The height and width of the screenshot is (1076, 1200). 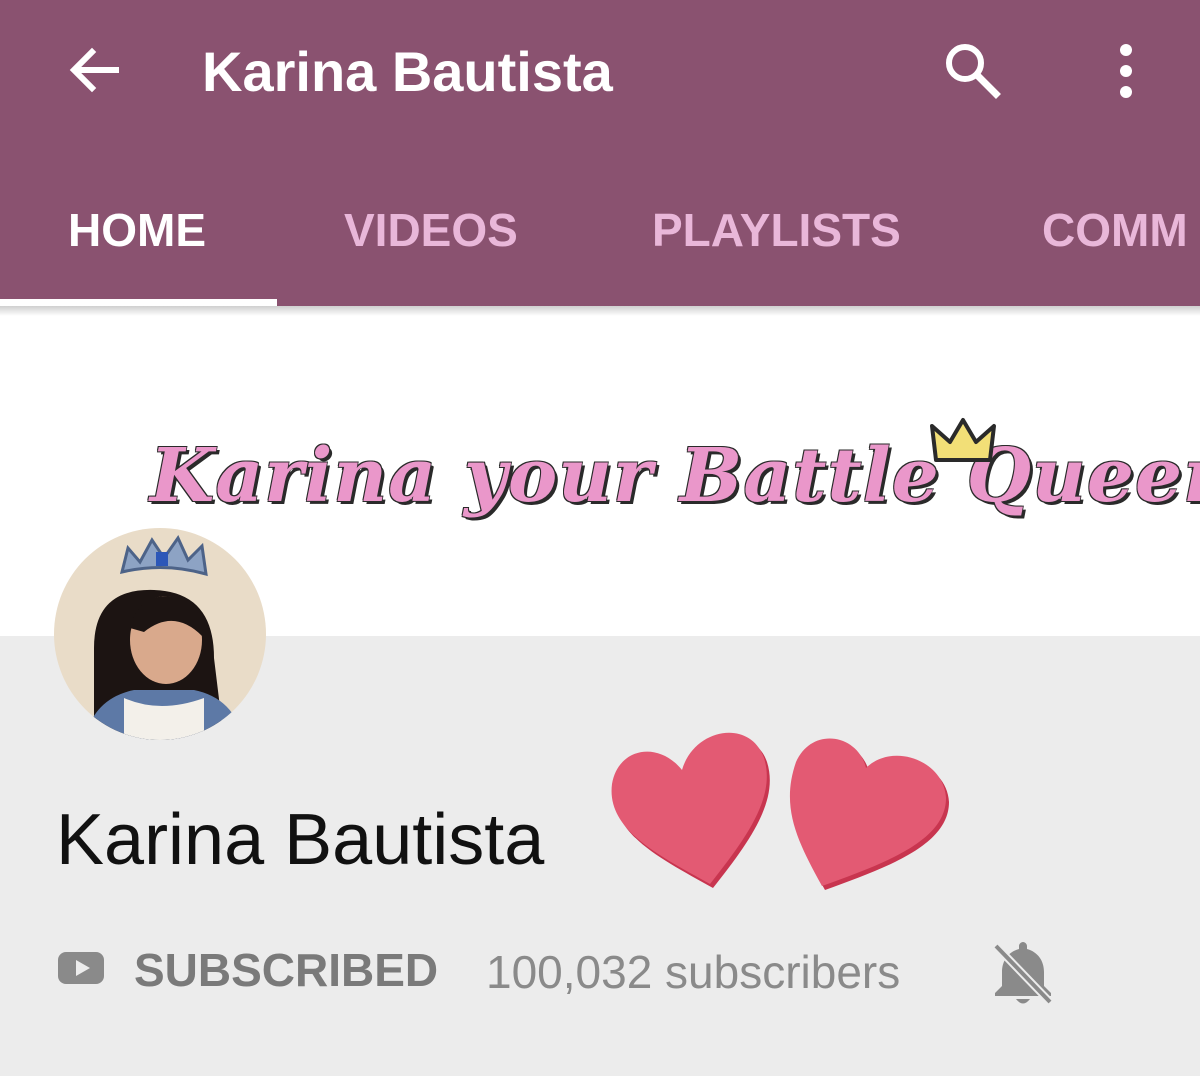 What do you see at coordinates (693, 972) in the screenshot?
I see `subscriber-count: 100,032 subscribers` at bounding box center [693, 972].